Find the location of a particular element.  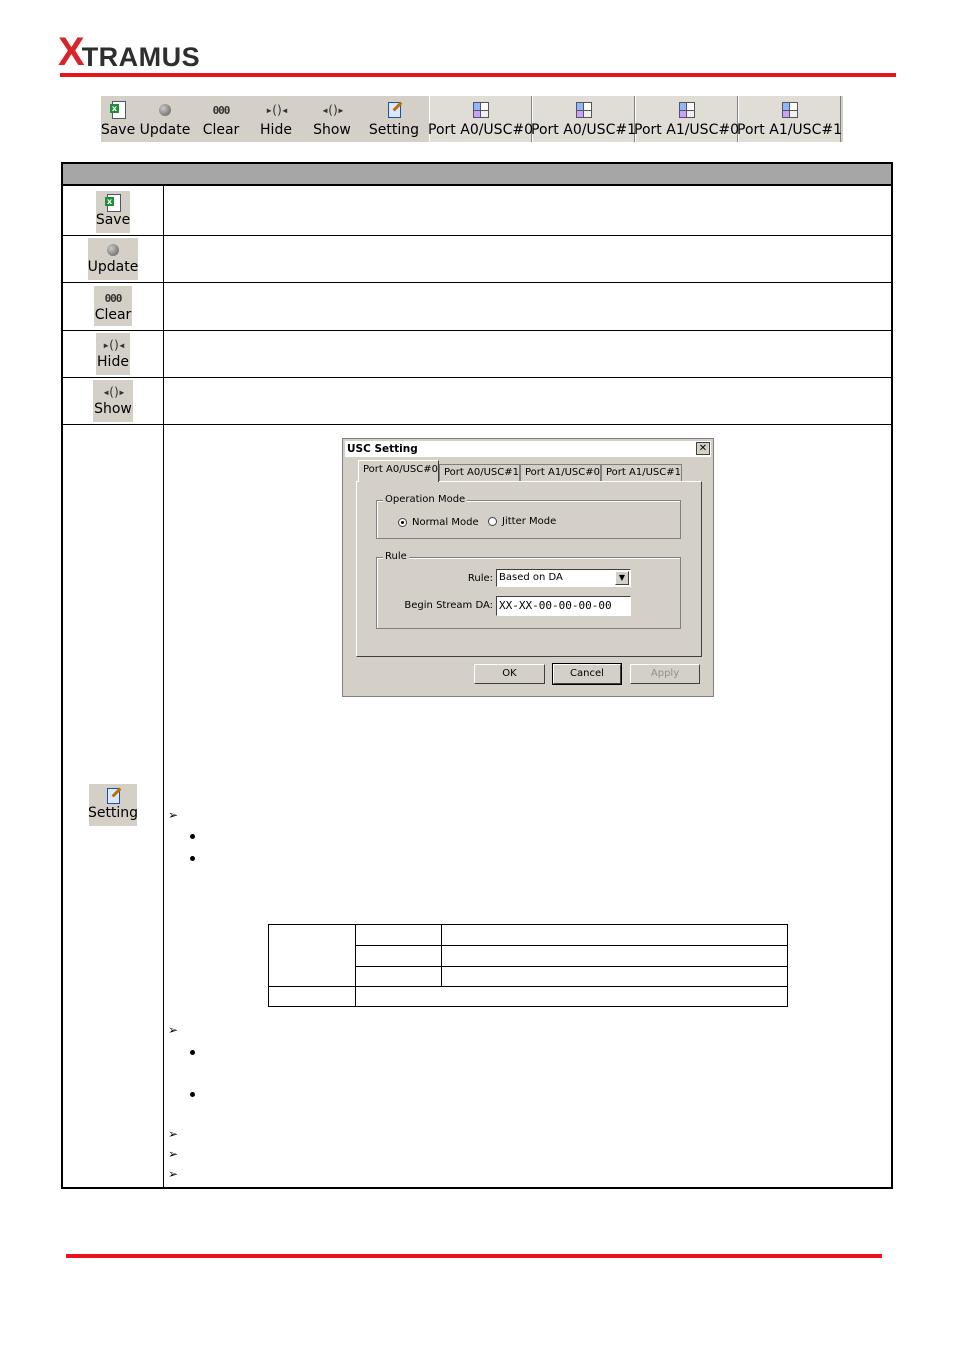

tab-port-a0-usc0: Port A0/USC#0 is located at coordinates (398, 471).